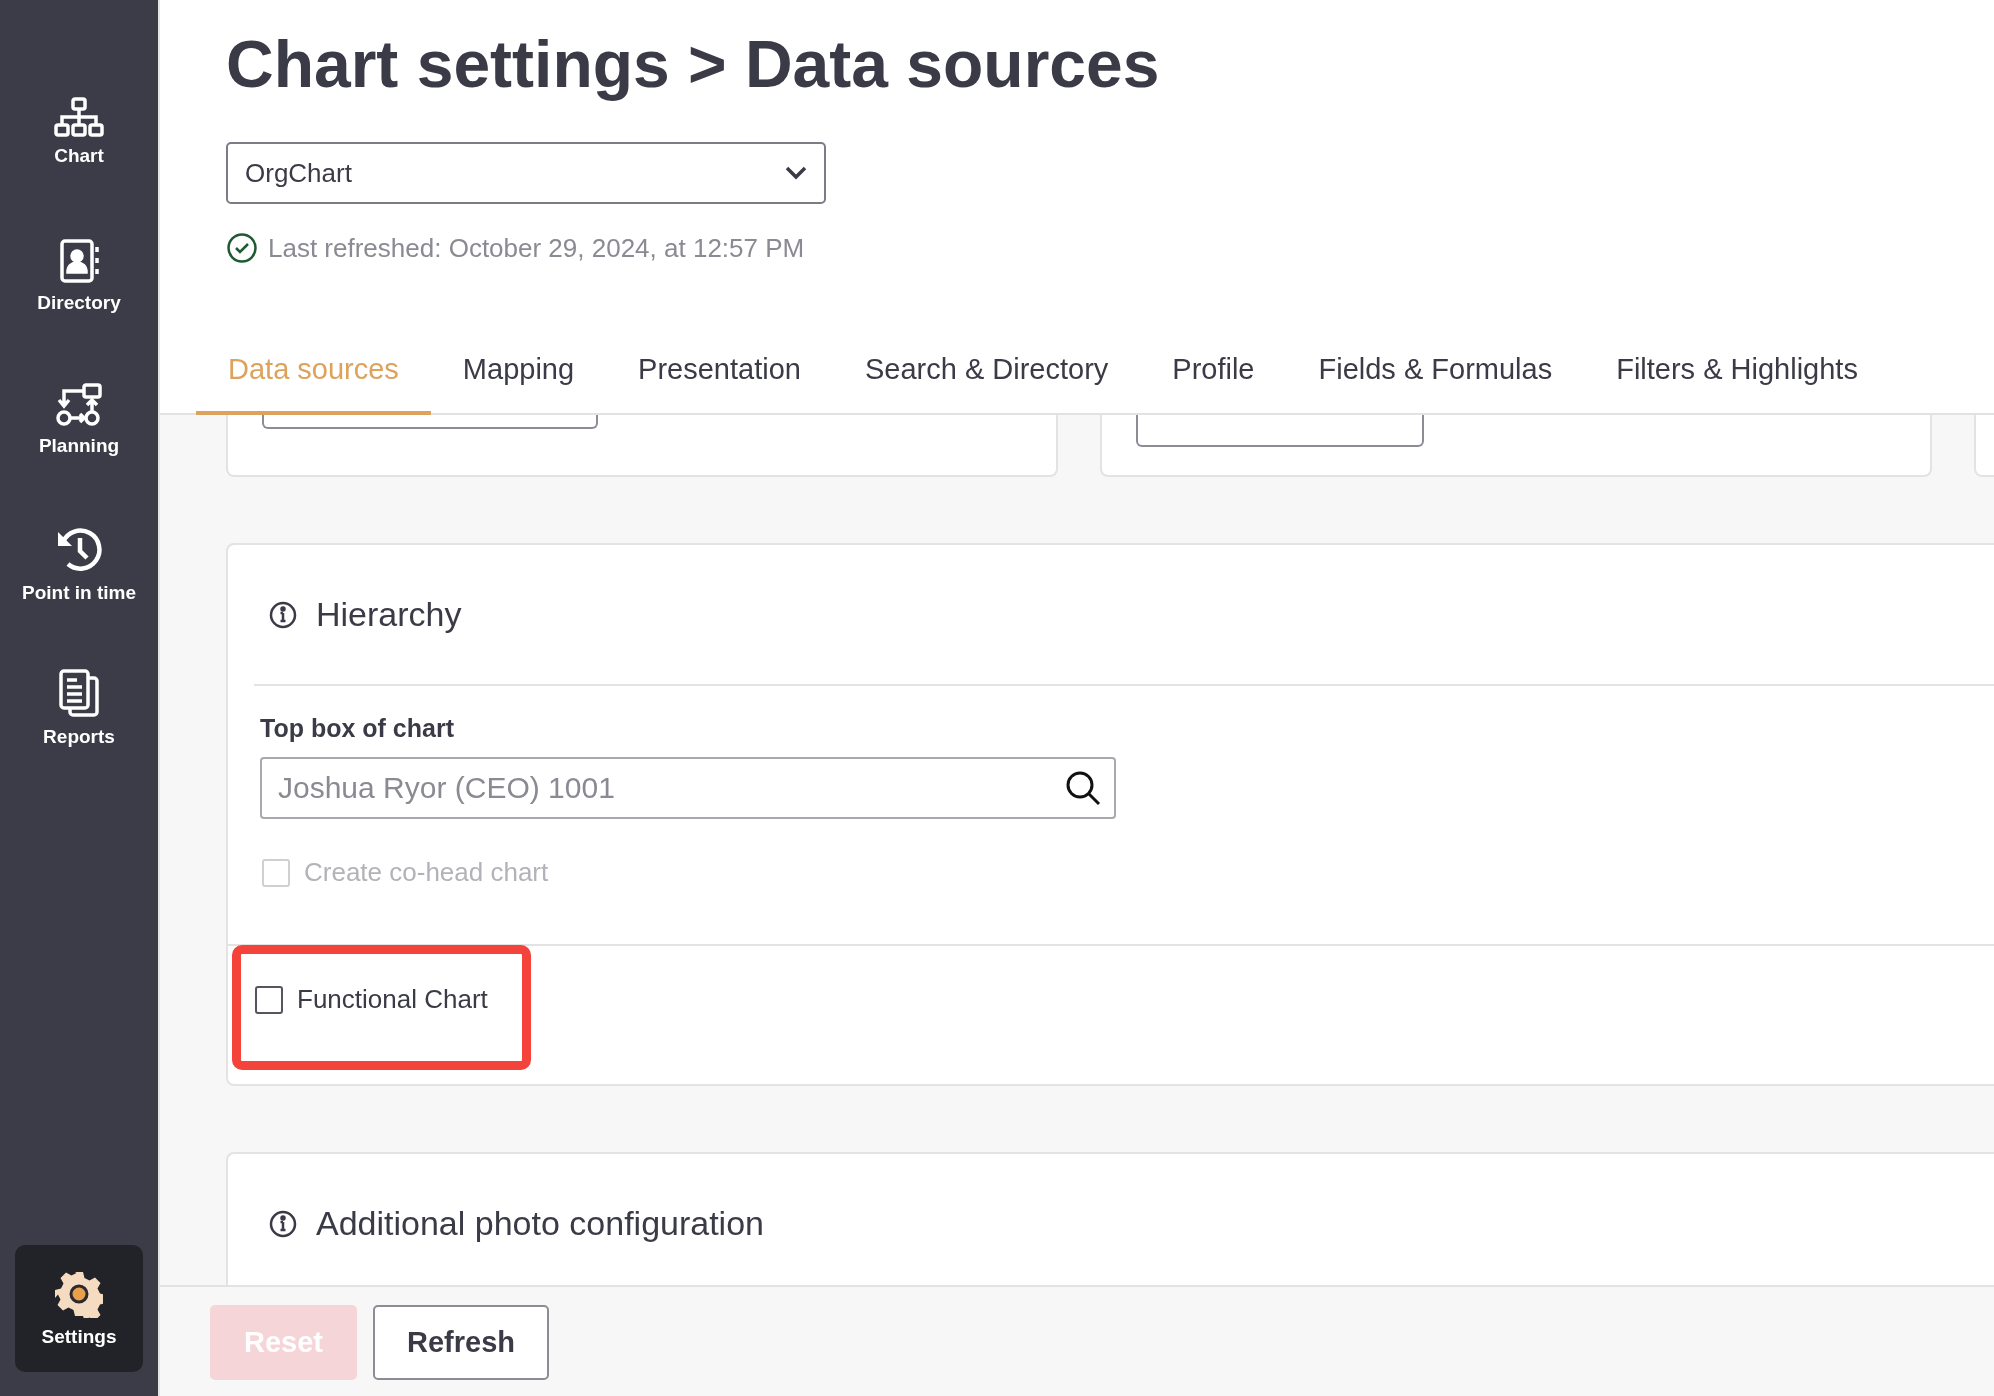 The height and width of the screenshot is (1396, 1994). I want to click on page-title: Chart settings > Data sources, so click(693, 64).